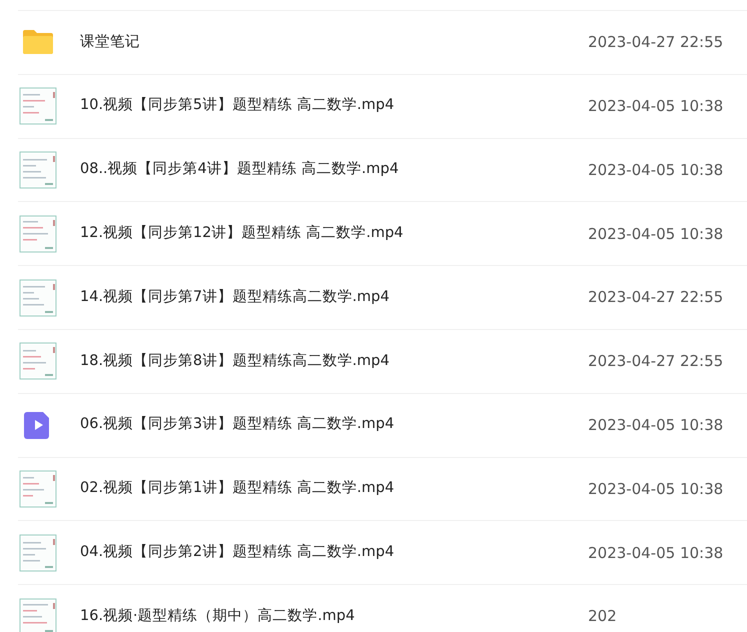  I want to click on file-name: 18.视频【同步第8讲】题型精练高二数学.mp4, so click(334, 361).